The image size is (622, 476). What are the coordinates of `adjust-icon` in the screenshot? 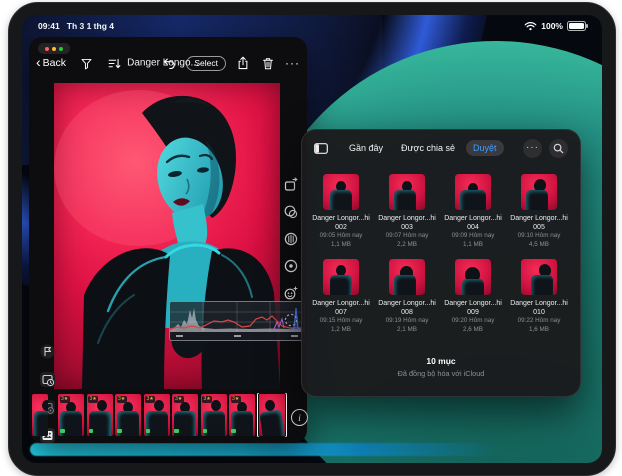 It's located at (291, 239).